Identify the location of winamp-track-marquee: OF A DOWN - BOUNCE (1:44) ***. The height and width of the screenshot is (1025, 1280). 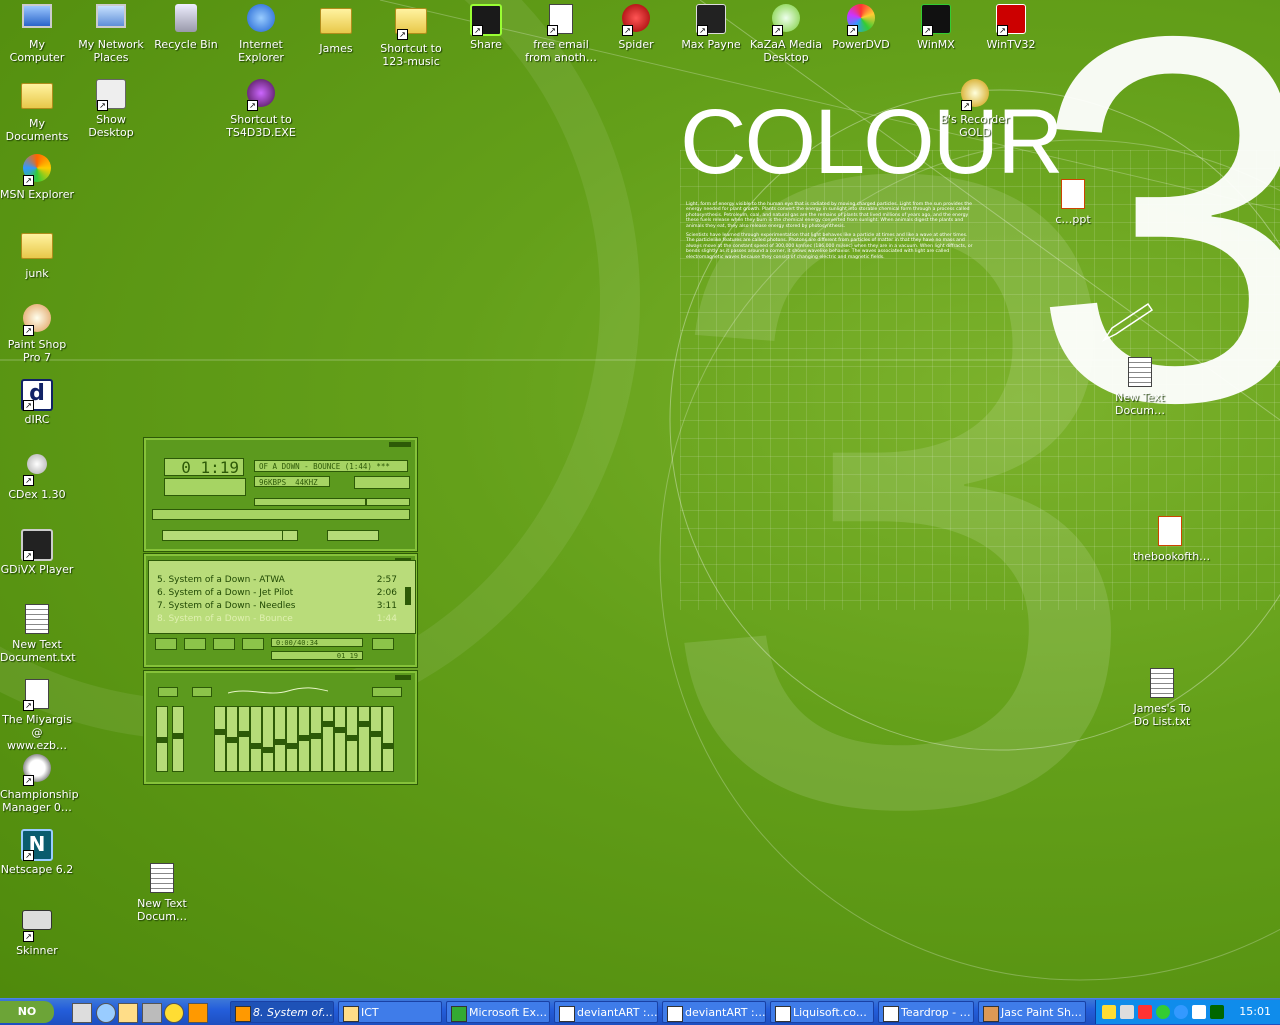
(331, 466).